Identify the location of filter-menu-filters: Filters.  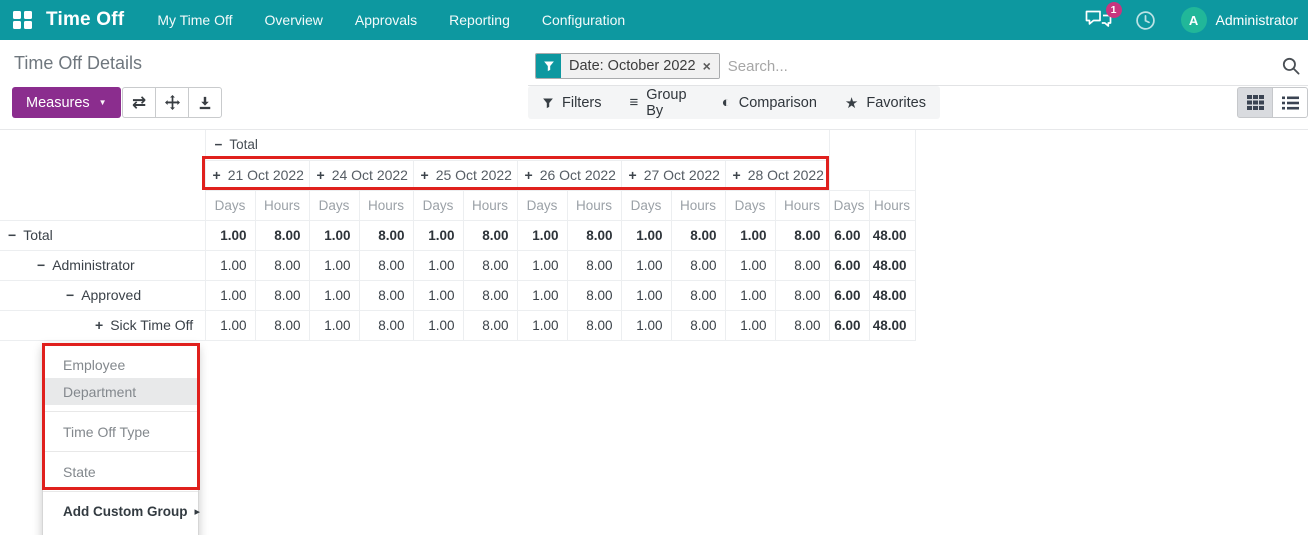
(571, 102).